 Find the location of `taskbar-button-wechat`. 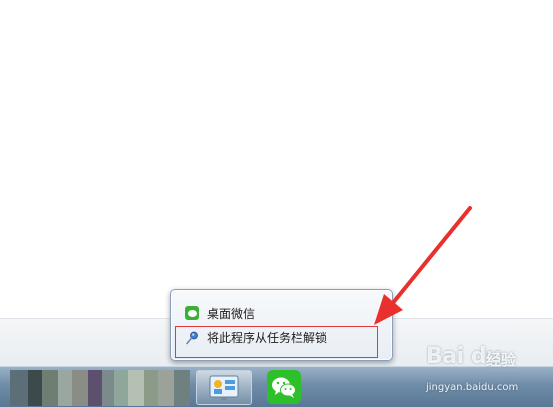

taskbar-button-wechat is located at coordinates (284, 387).